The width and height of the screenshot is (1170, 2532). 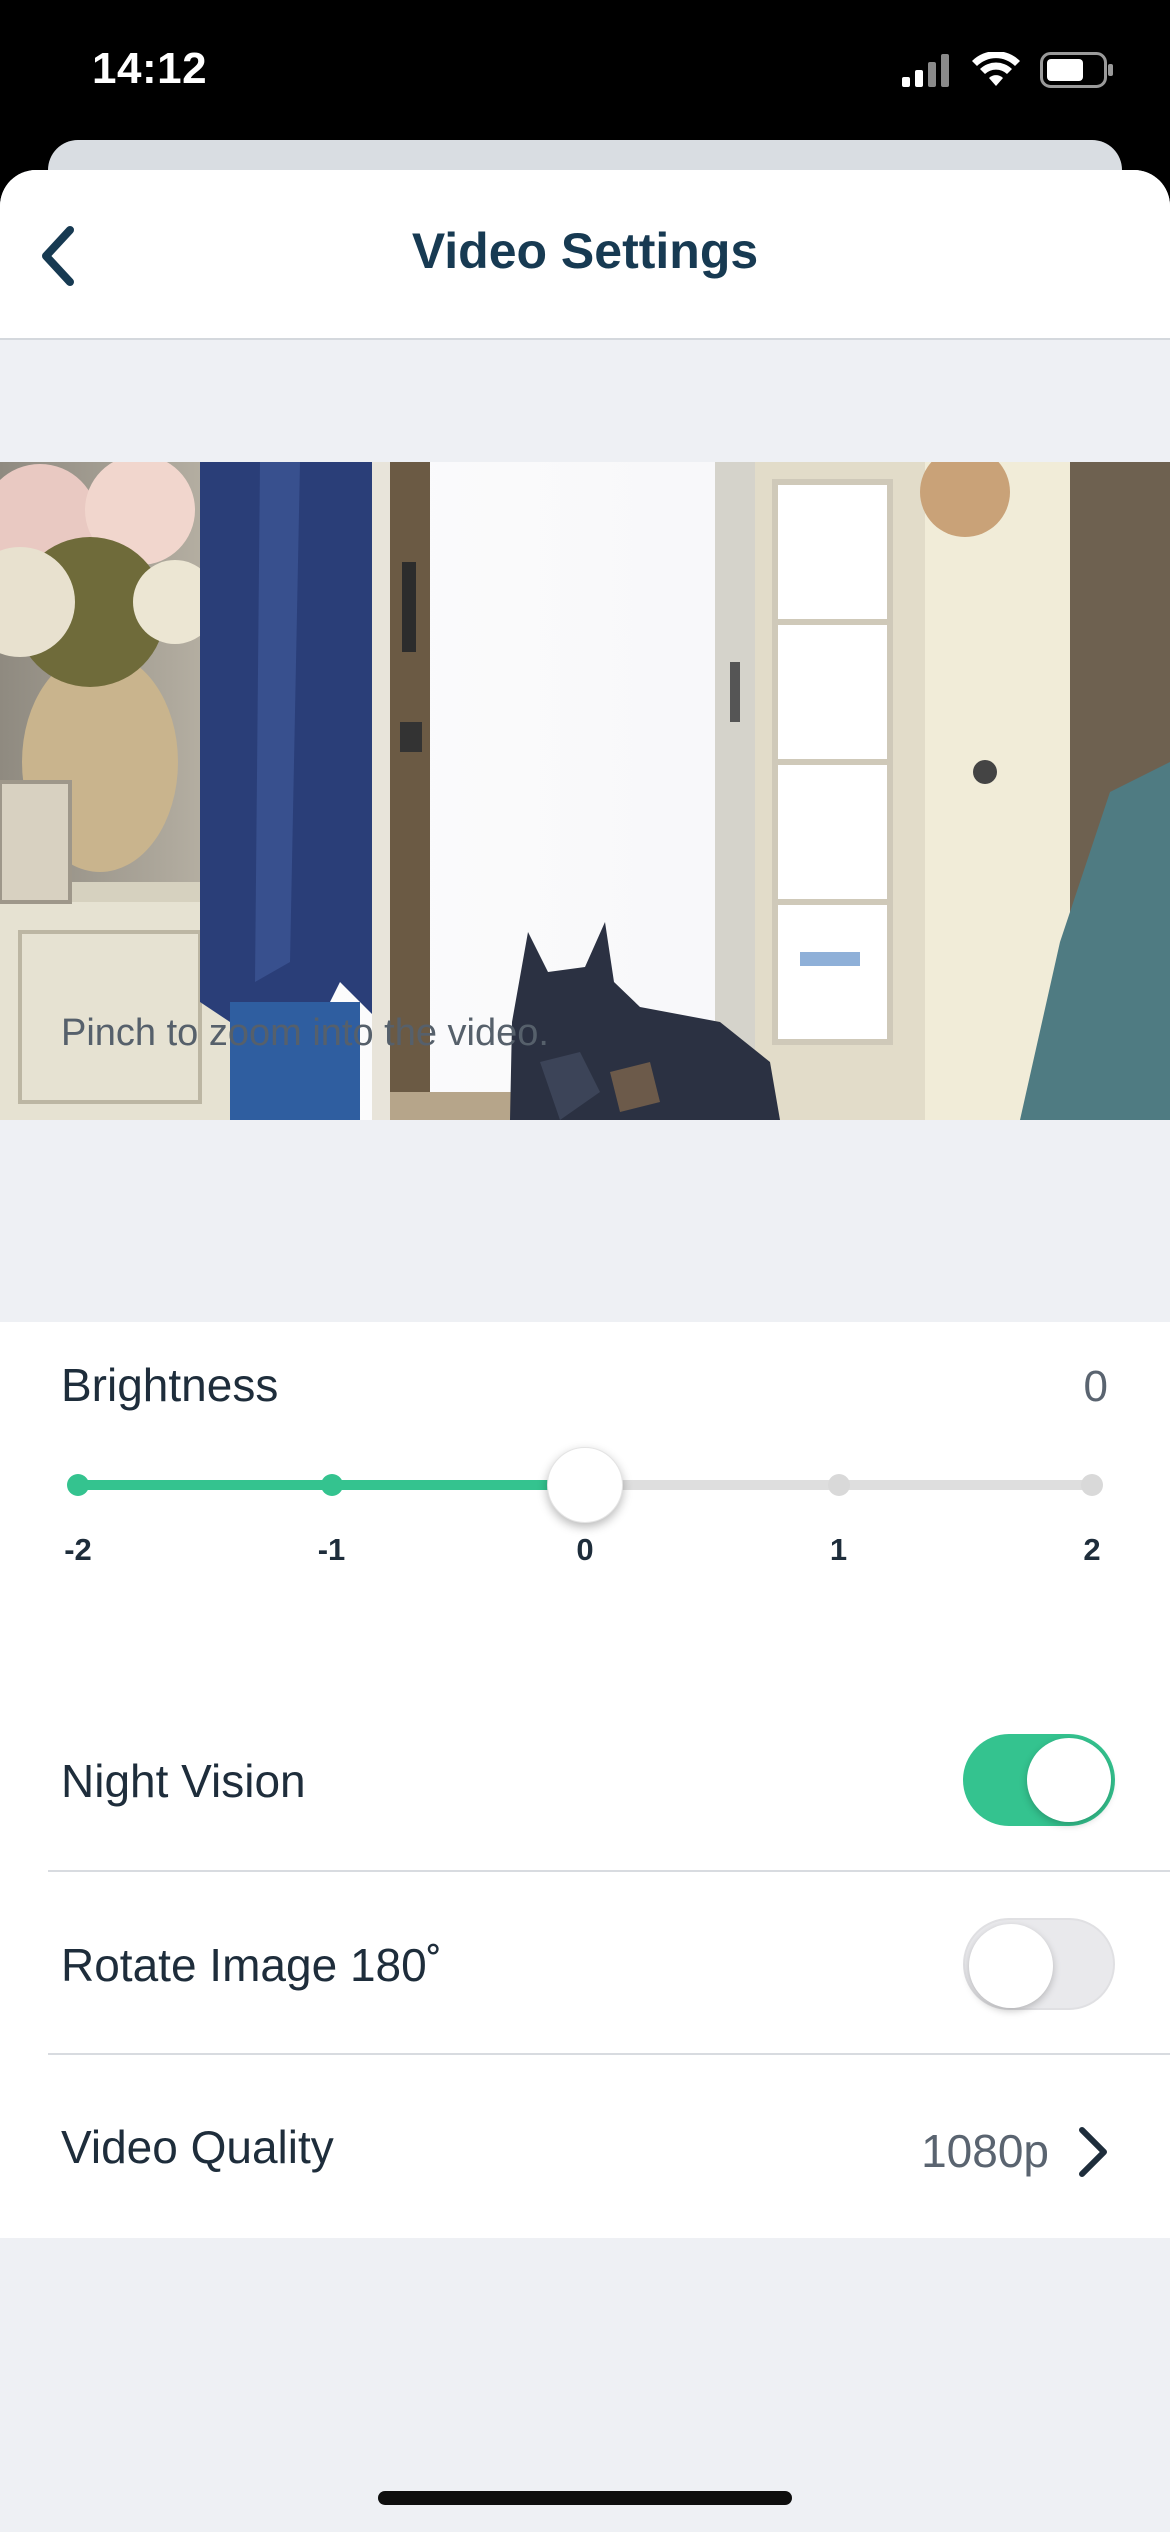 I want to click on video-quality-label: Video Quality, so click(x=197, y=2147).